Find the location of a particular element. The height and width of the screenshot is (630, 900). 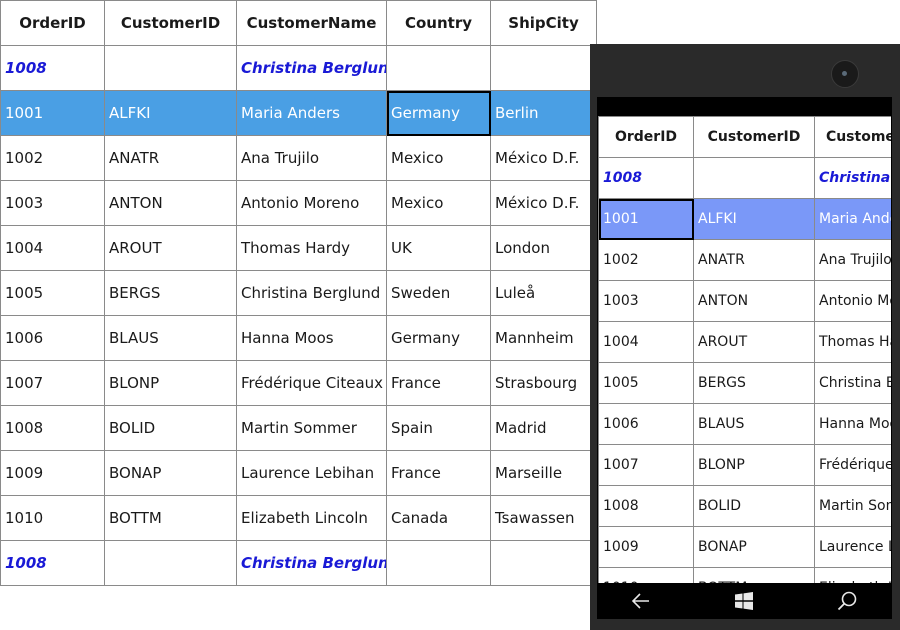

grid-cell: Strasbourg is located at coordinates (543, 383).